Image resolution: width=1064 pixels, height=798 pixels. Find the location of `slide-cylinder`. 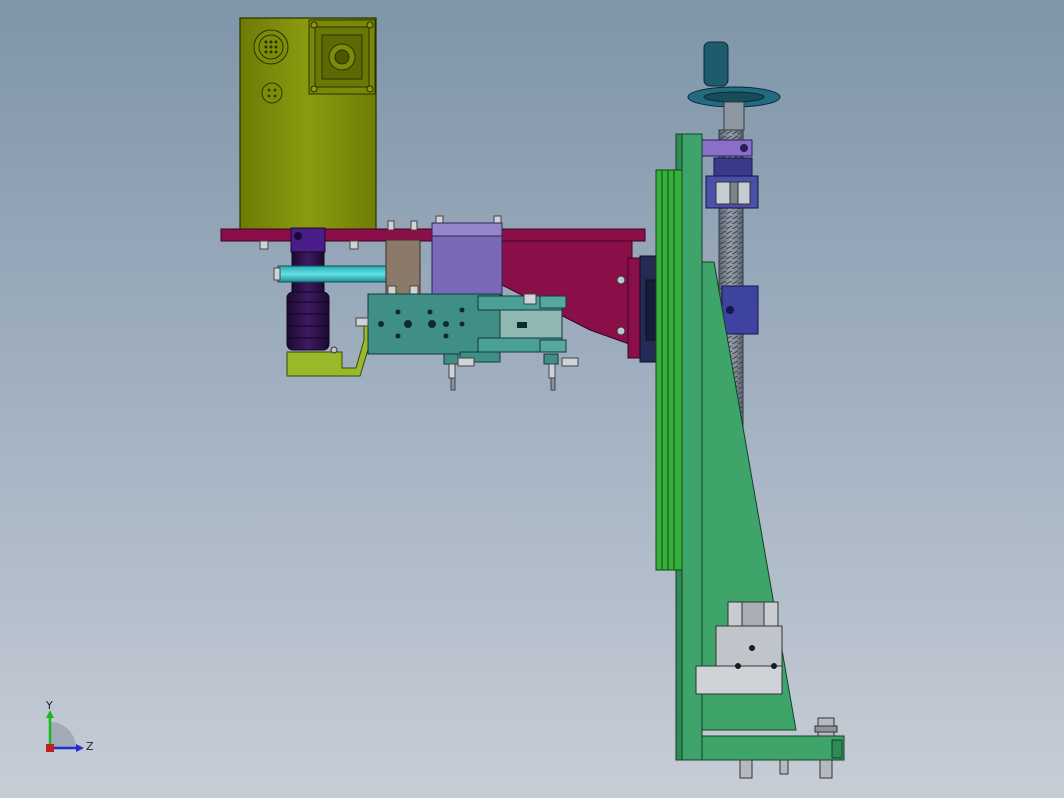

slide-cylinder is located at coordinates (467, 328).